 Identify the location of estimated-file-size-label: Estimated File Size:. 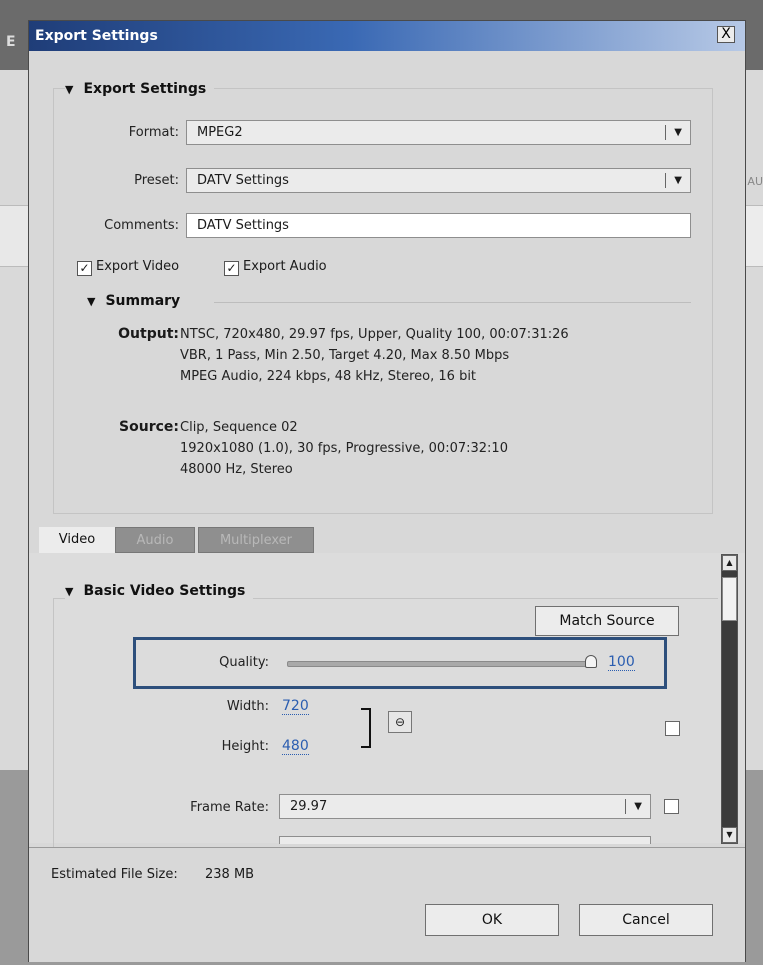
(114, 874).